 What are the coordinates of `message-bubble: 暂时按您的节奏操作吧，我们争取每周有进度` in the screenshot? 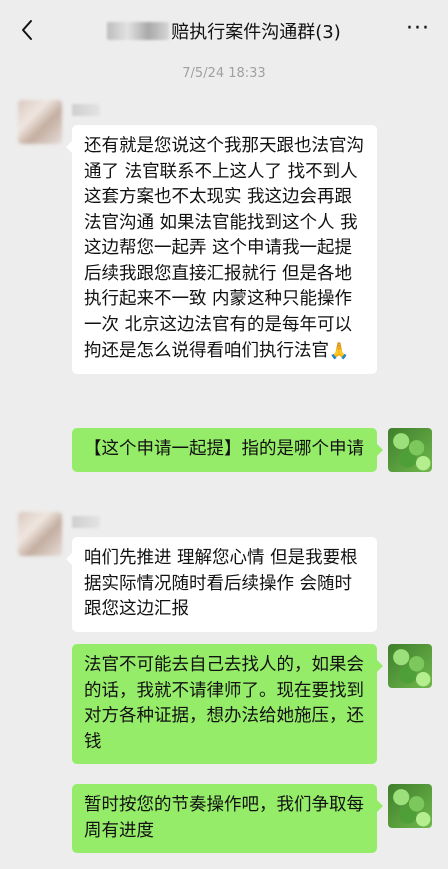 It's located at (227, 818).